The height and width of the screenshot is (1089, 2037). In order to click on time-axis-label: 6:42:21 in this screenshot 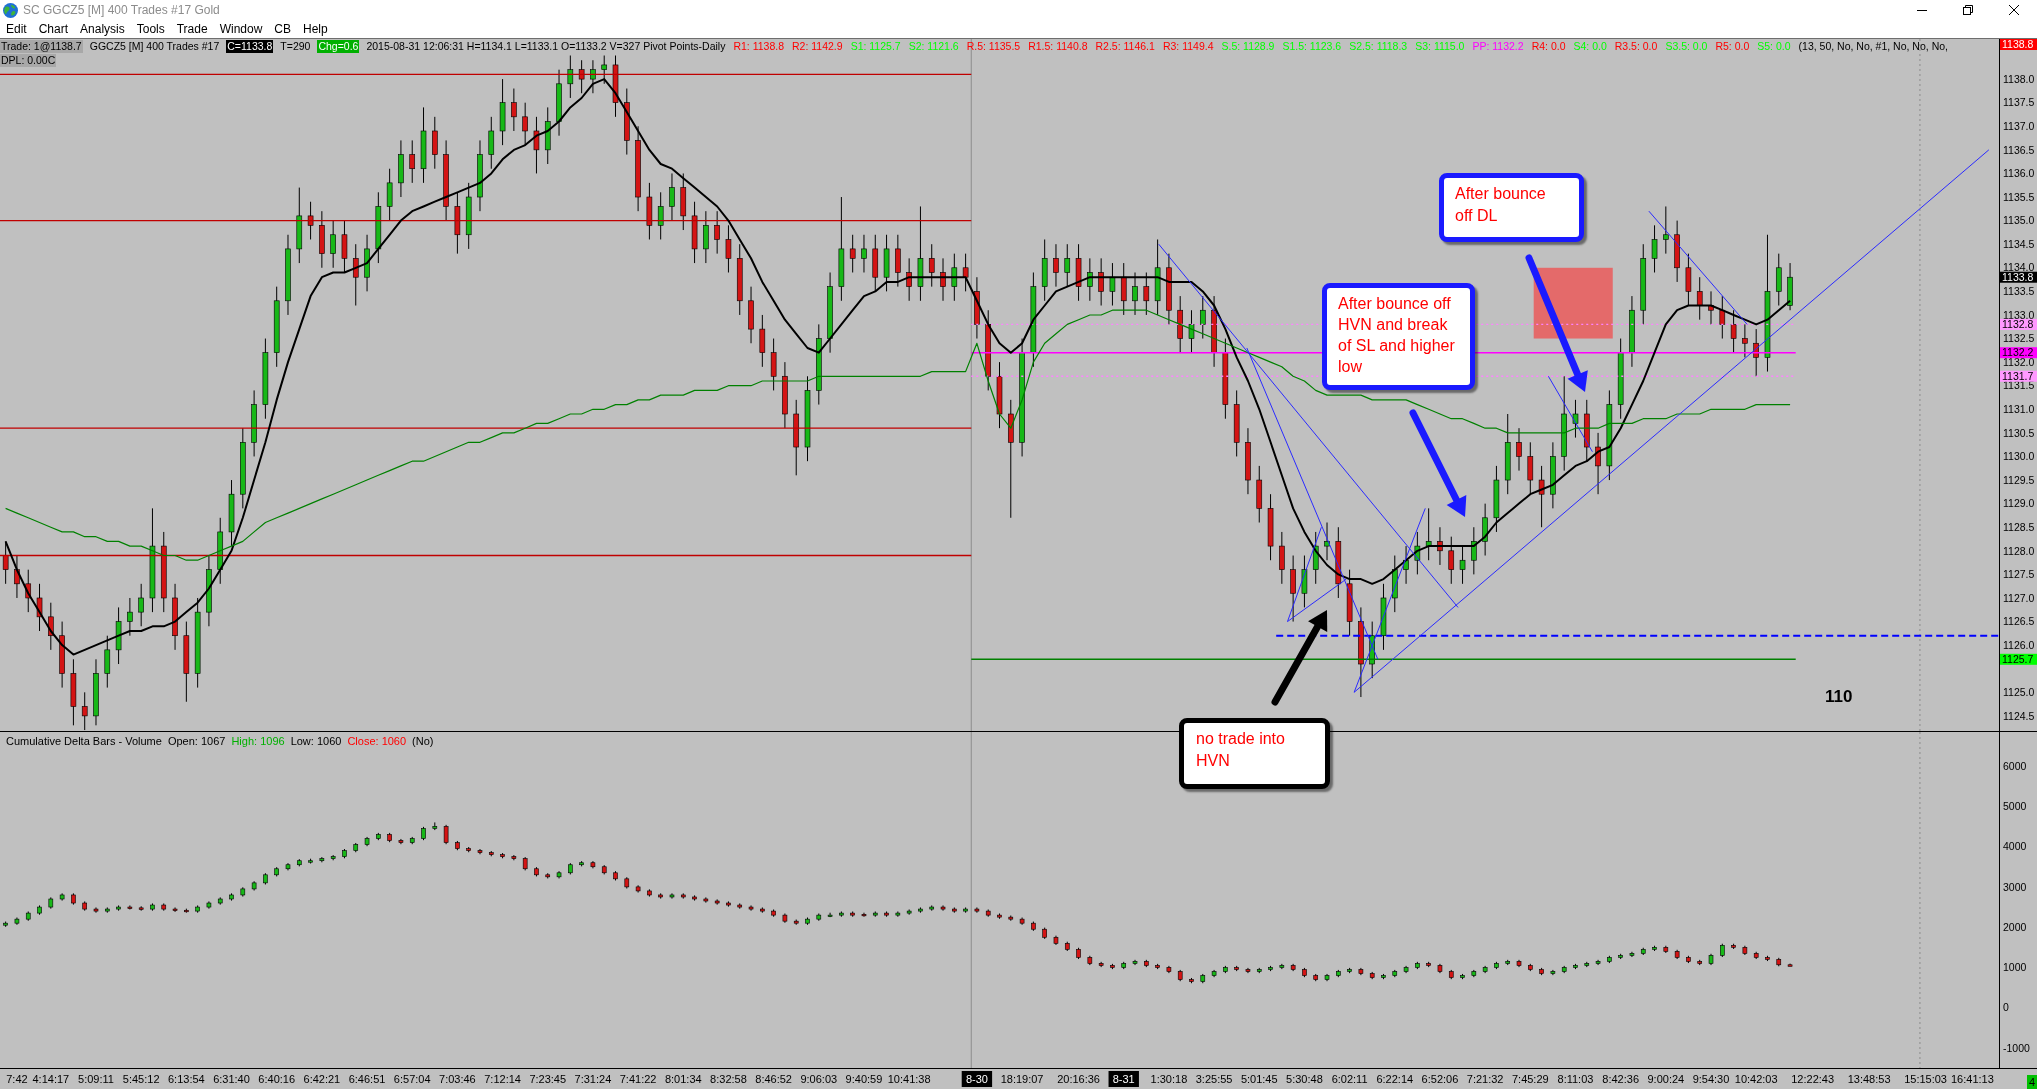, I will do `click(322, 1079)`.